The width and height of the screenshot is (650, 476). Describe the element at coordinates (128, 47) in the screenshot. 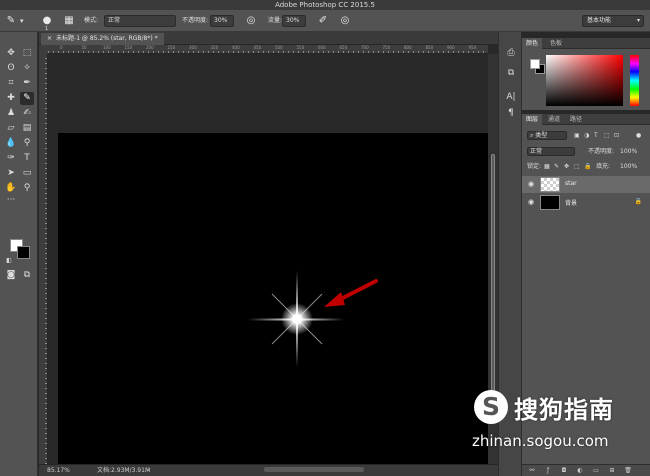

I see `ruler-tick-label: 150` at that location.